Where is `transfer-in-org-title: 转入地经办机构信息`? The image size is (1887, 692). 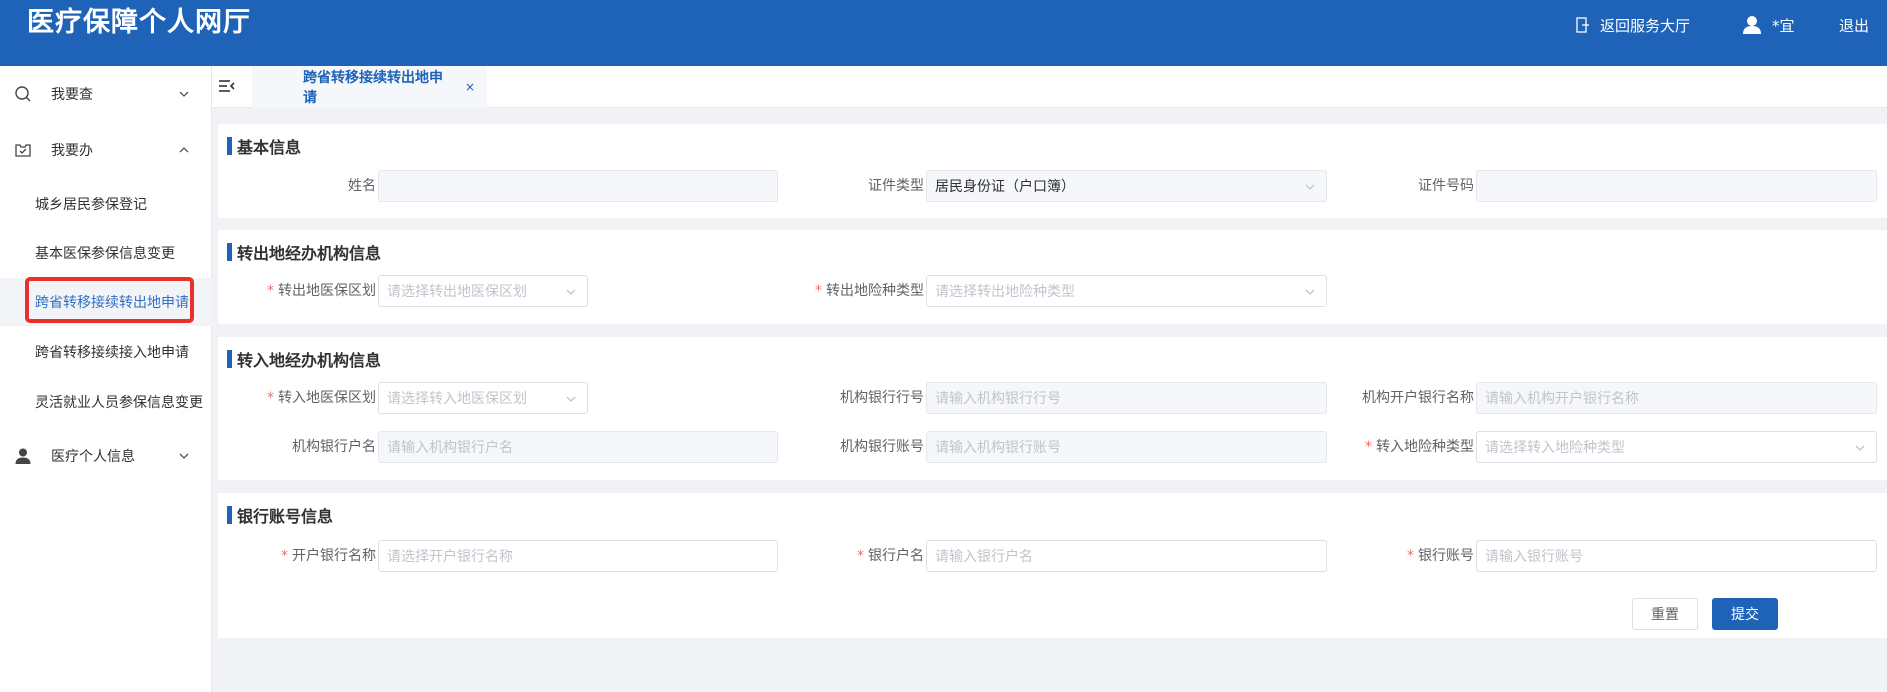 transfer-in-org-title: 转入地经办机构信息 is located at coordinates (304, 360).